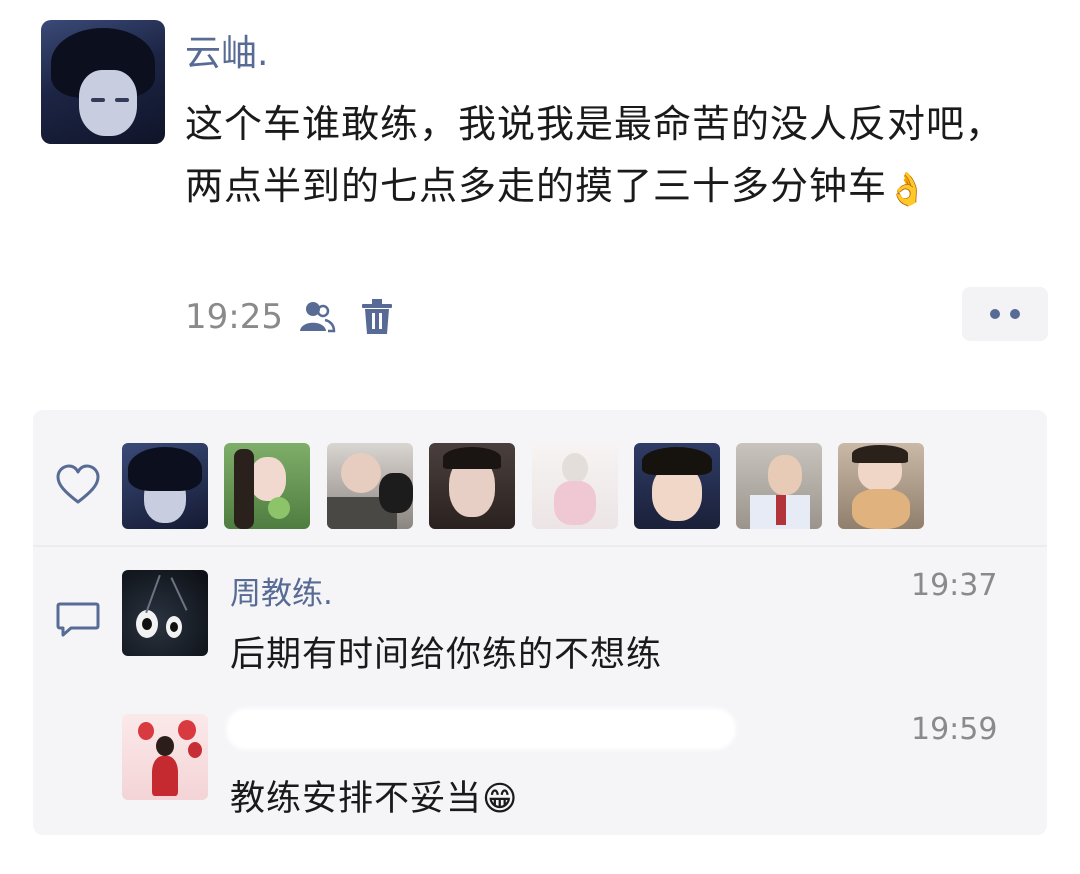 This screenshot has height=874, width=1080. What do you see at coordinates (540, 546) in the screenshot?
I see `divider` at bounding box center [540, 546].